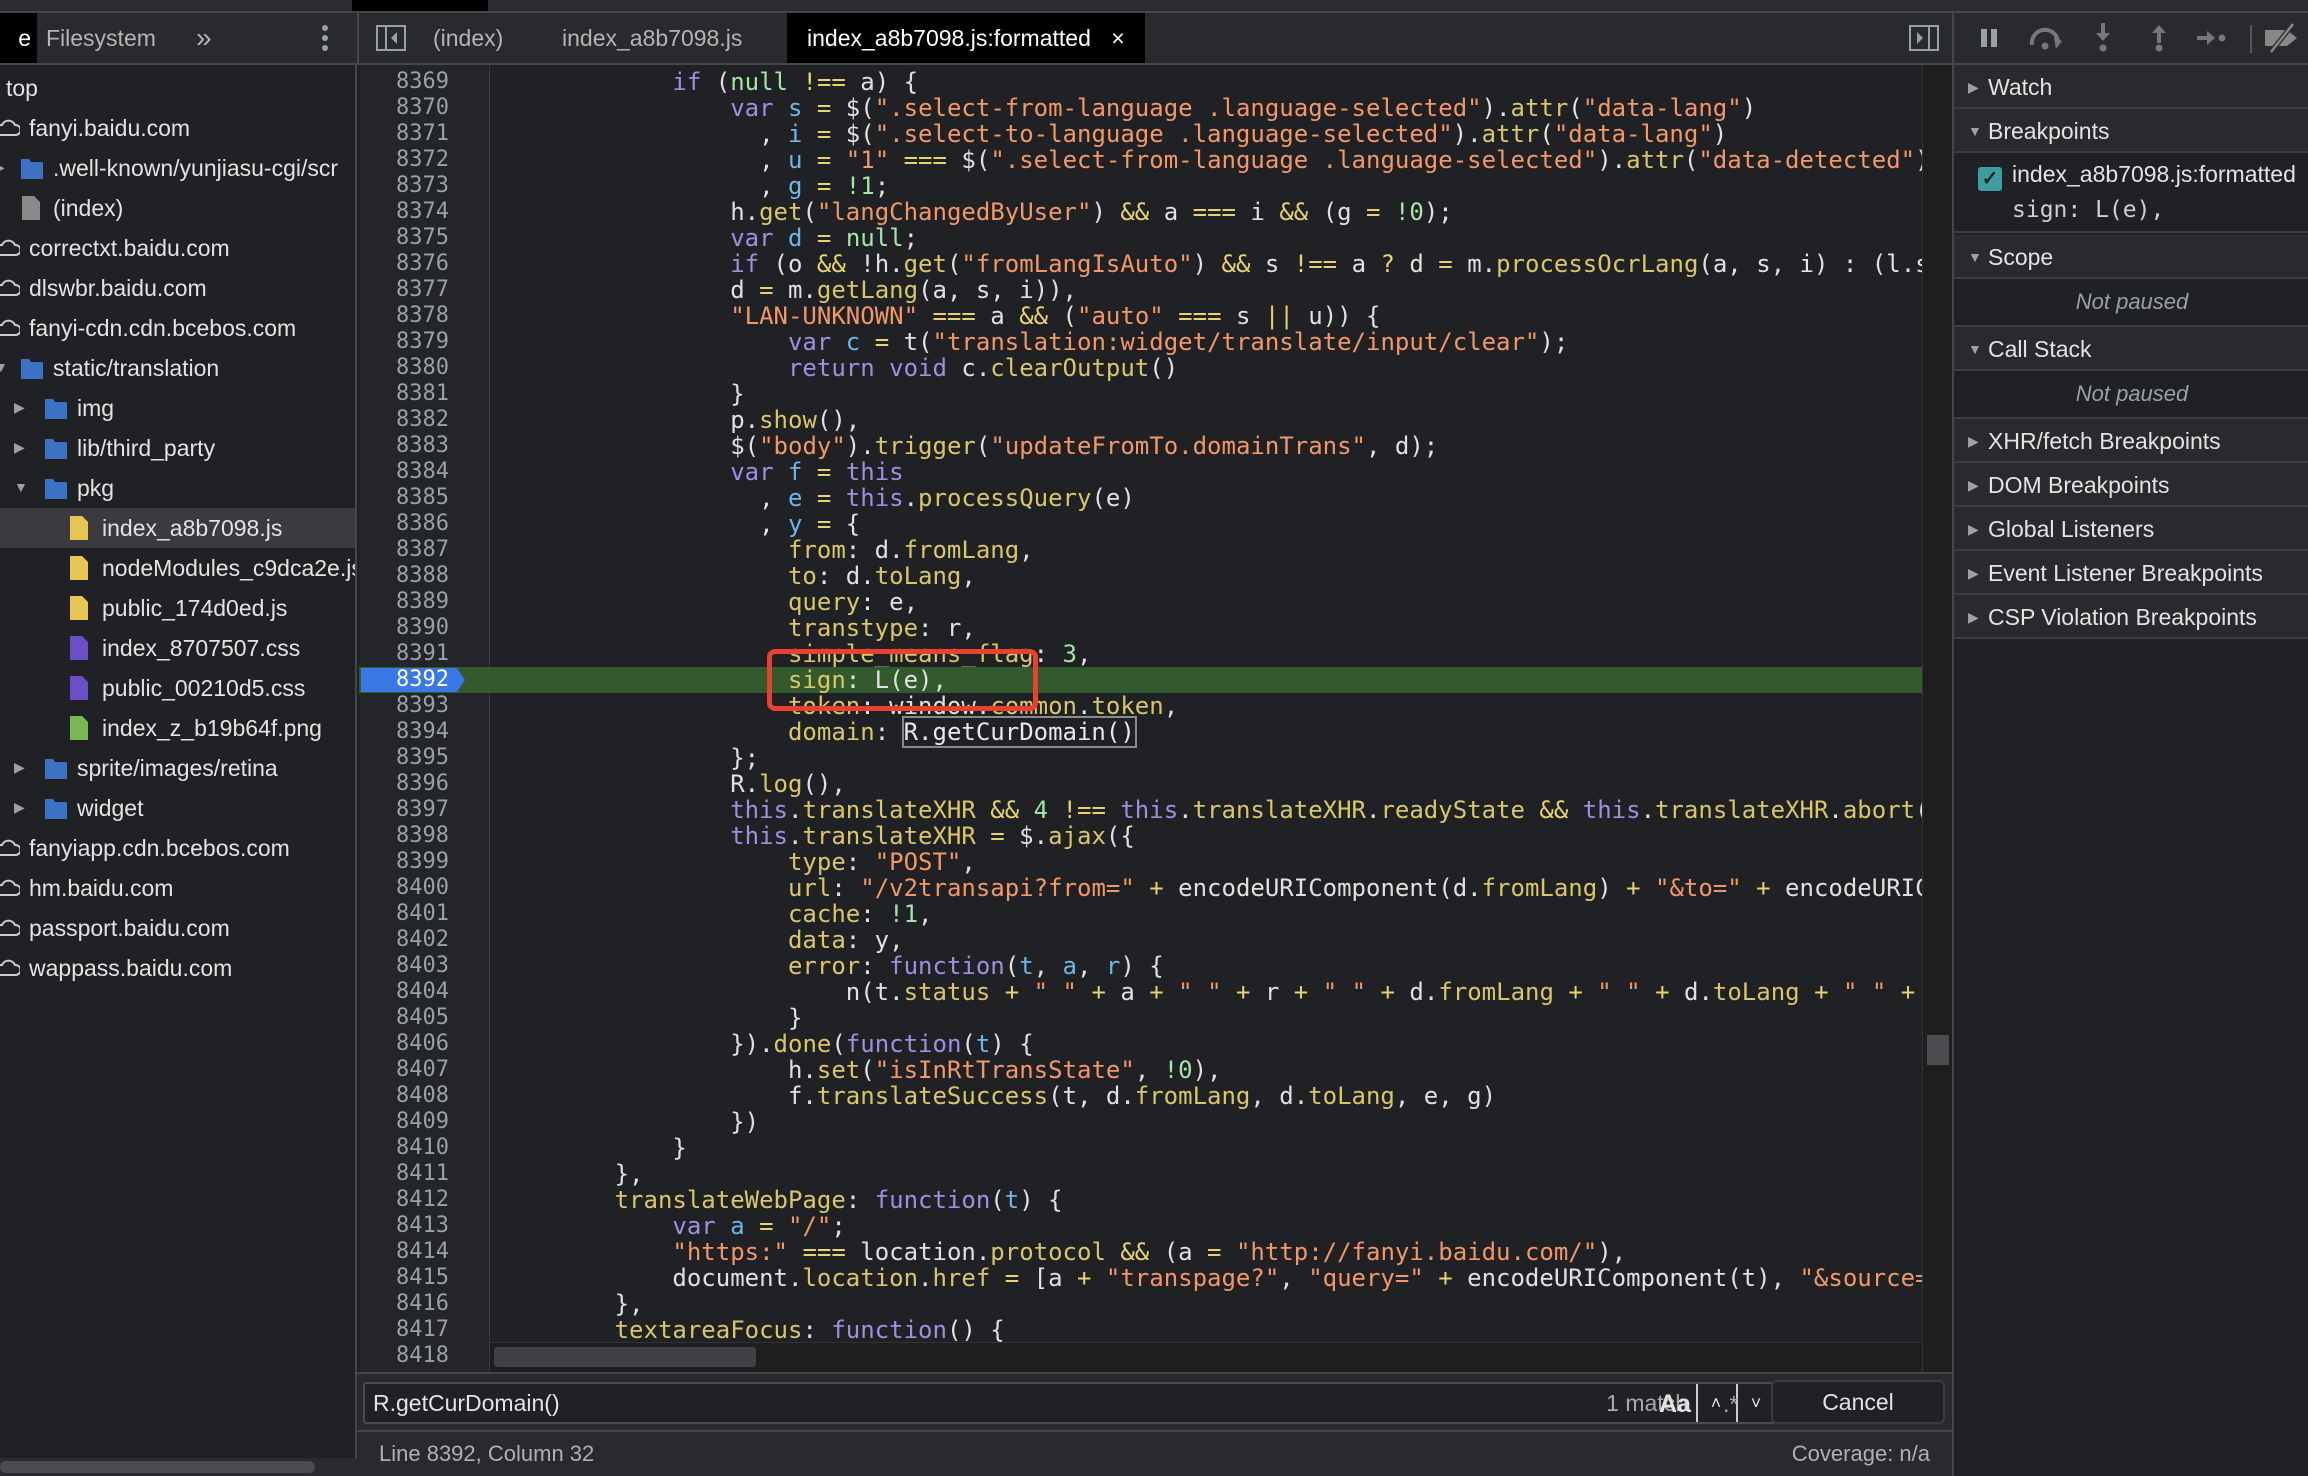 This screenshot has height=1476, width=2308. What do you see at coordinates (21, 487) in the screenshot?
I see `expanded-arrow-icon: ▼` at bounding box center [21, 487].